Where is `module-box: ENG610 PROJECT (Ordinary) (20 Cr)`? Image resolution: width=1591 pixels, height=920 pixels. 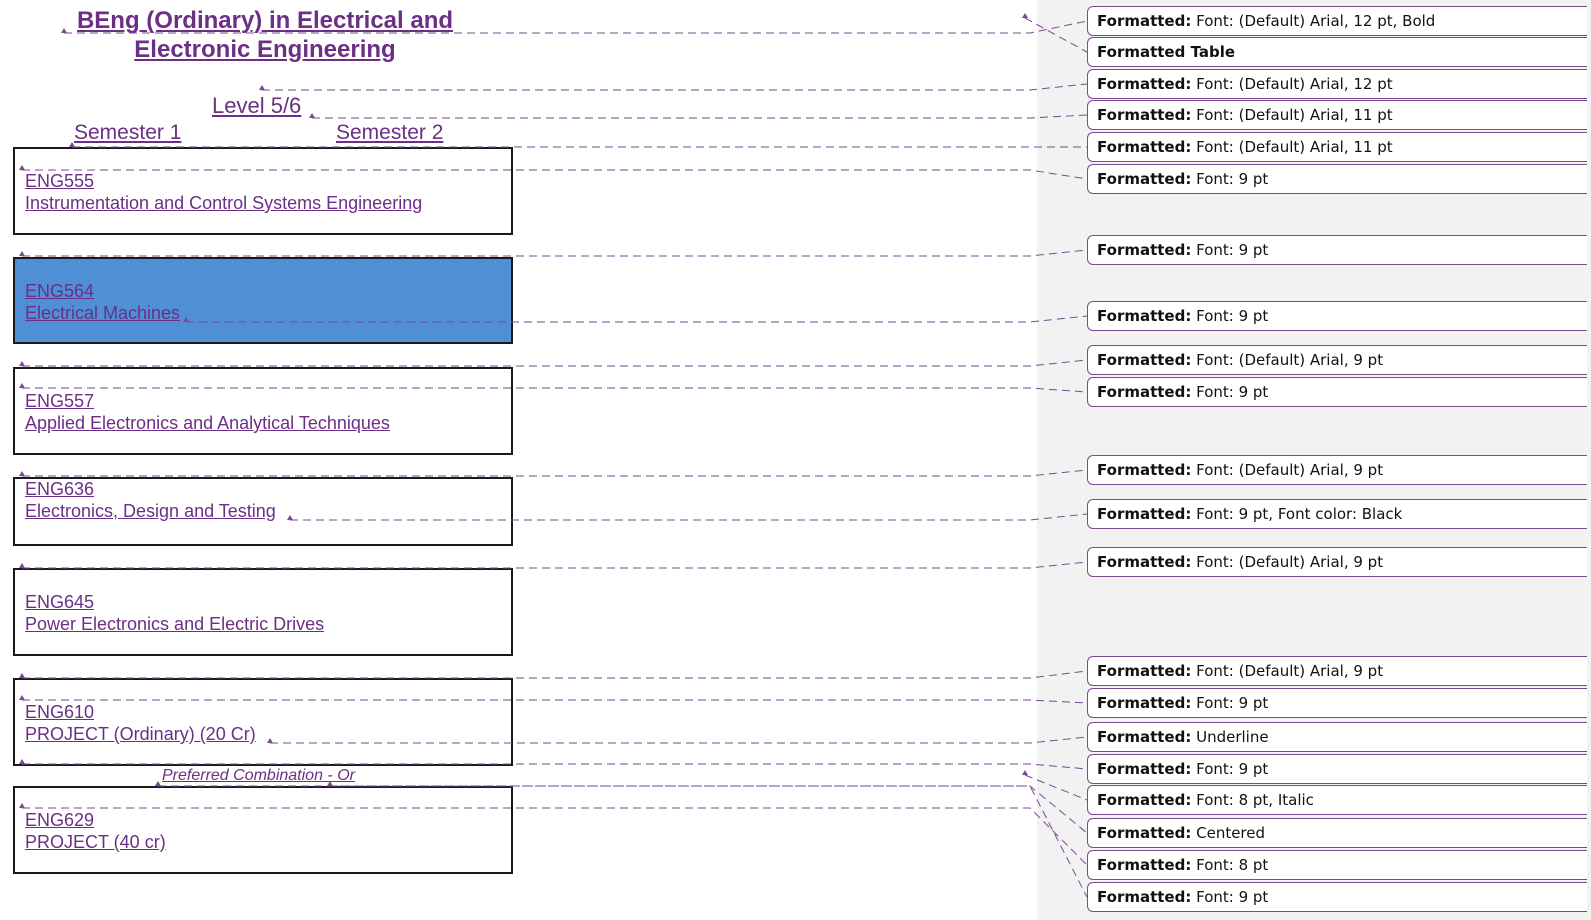 module-box: ENG610 PROJECT (Ordinary) (20 Cr) is located at coordinates (263, 722).